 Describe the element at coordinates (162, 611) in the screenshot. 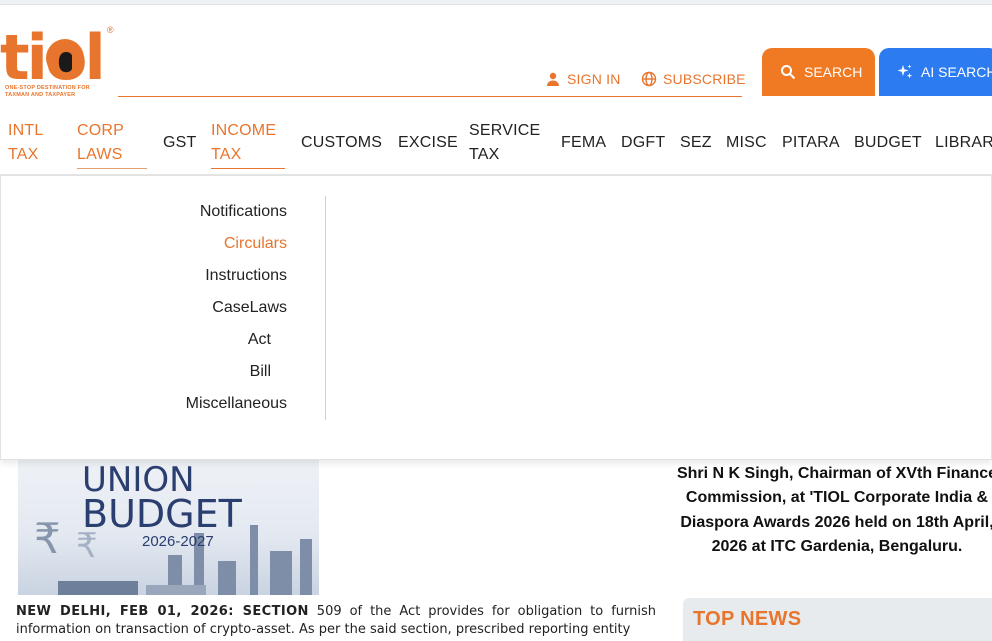

I see `article-dateline: NEW DELHI, FEB 01, 2026: SECTION` at that location.